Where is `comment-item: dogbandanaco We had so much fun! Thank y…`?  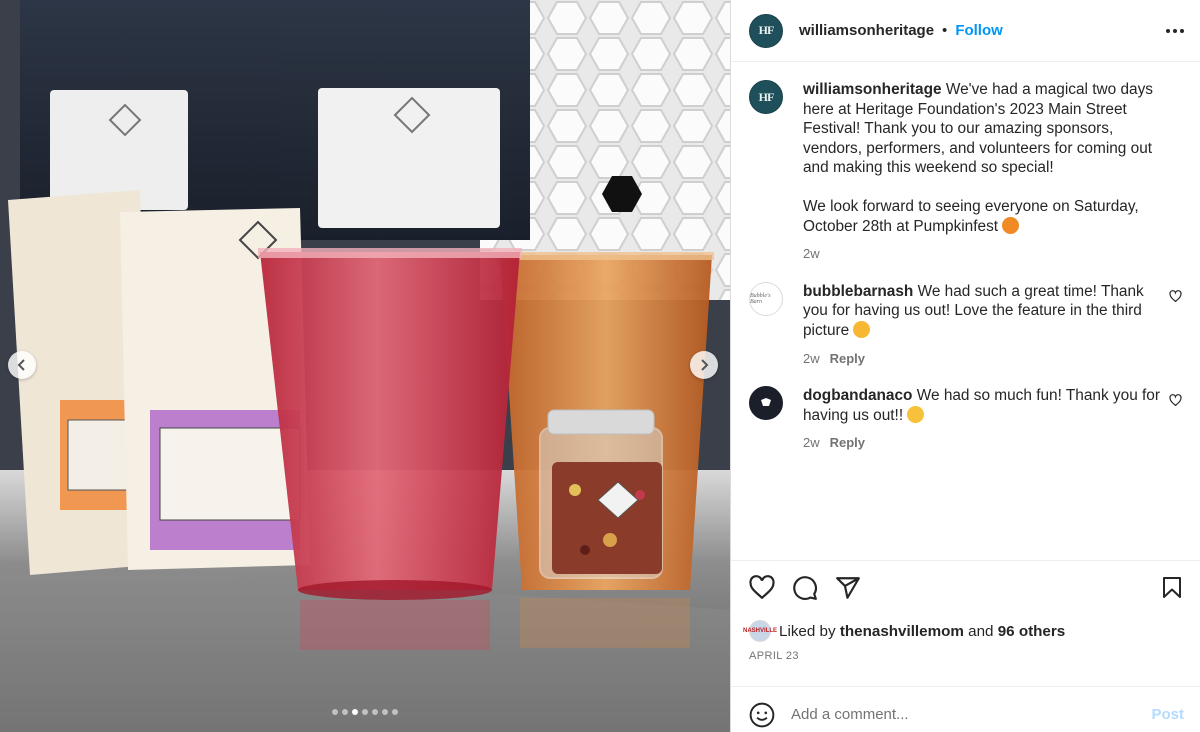 comment-item: dogbandanaco We had so much fun! Thank y… is located at coordinates (965, 419).